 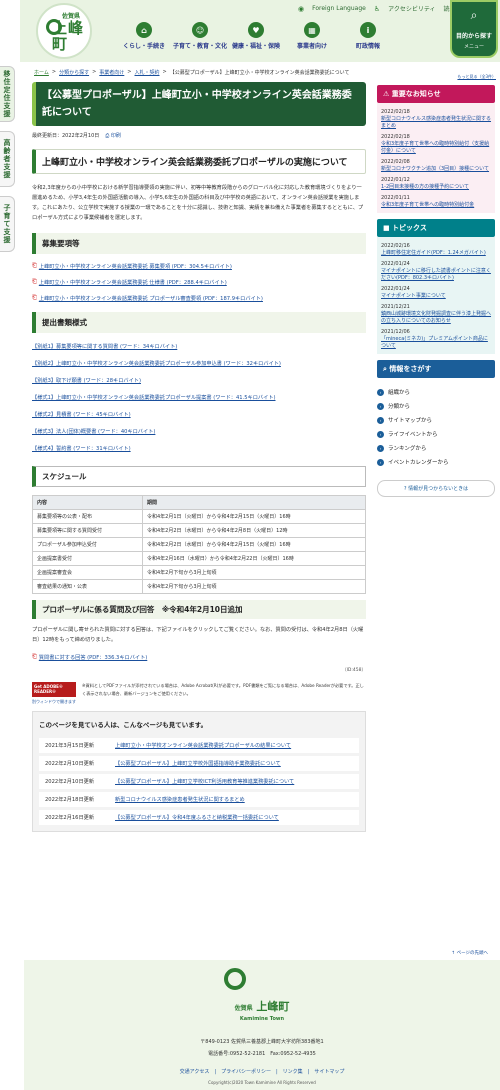 What do you see at coordinates (199, 657) in the screenshot?
I see `qa-pdf-link: ⎗ 質問書に対する回答 (PDF：336.3キロバイト)` at bounding box center [199, 657].